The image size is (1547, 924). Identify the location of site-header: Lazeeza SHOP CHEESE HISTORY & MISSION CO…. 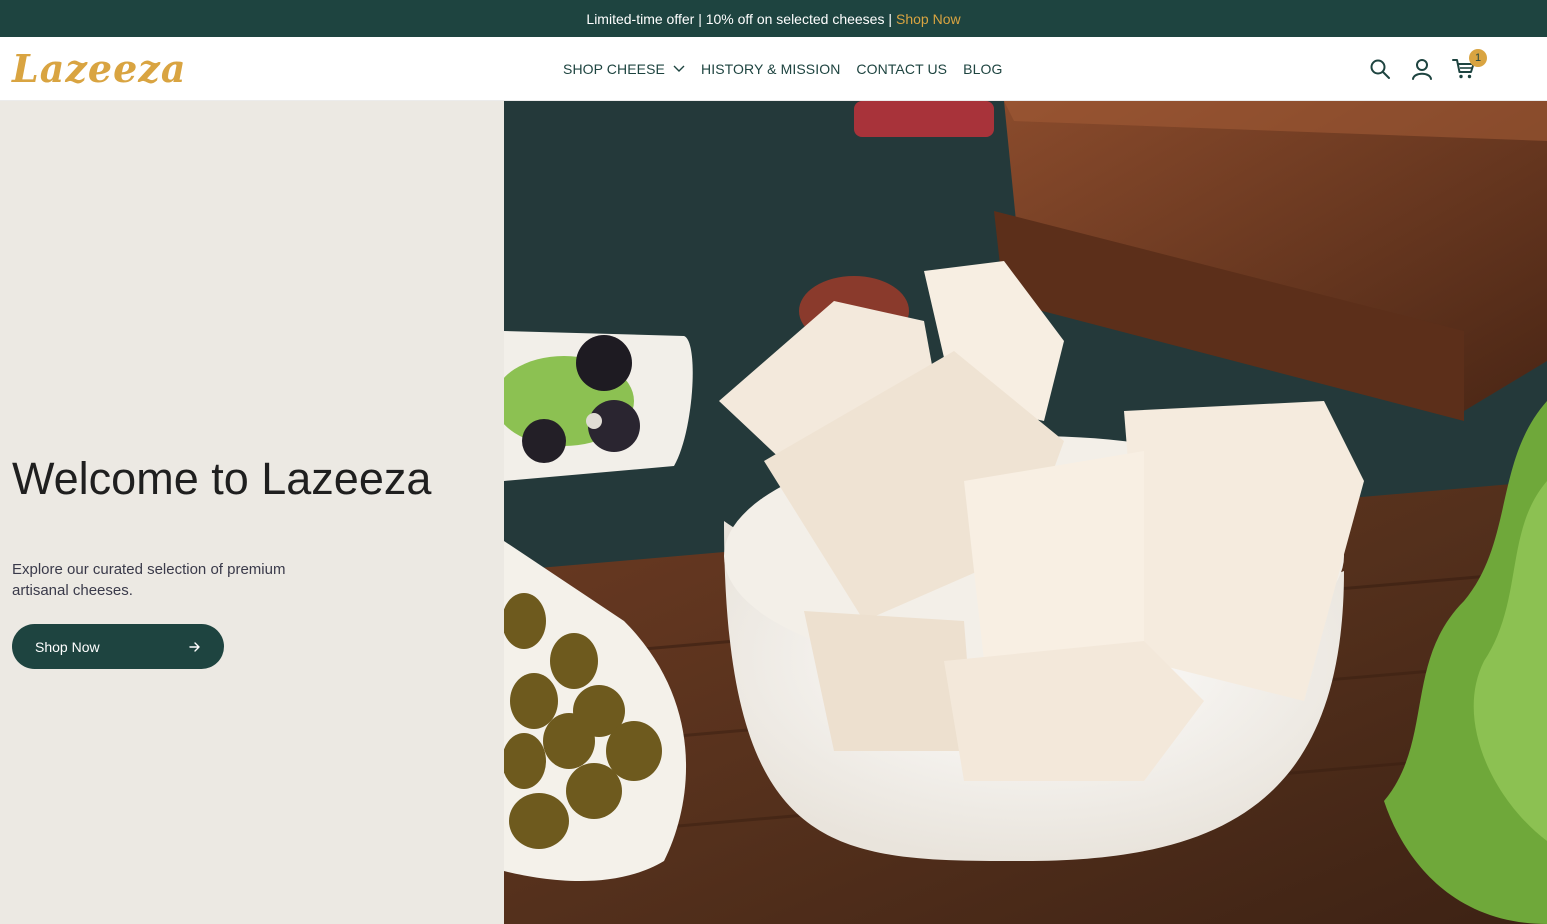
(773, 69).